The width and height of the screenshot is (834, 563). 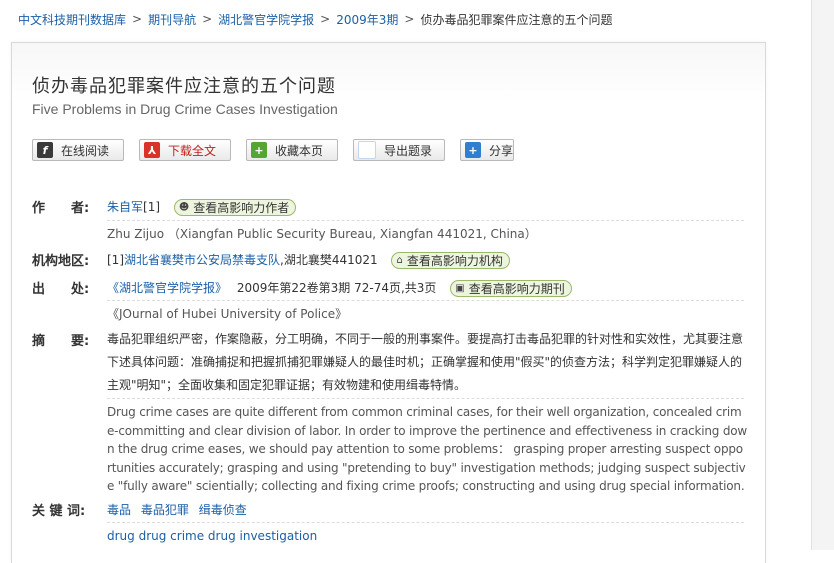 What do you see at coordinates (184, 207) in the screenshot?
I see `person-icon: ☻` at bounding box center [184, 207].